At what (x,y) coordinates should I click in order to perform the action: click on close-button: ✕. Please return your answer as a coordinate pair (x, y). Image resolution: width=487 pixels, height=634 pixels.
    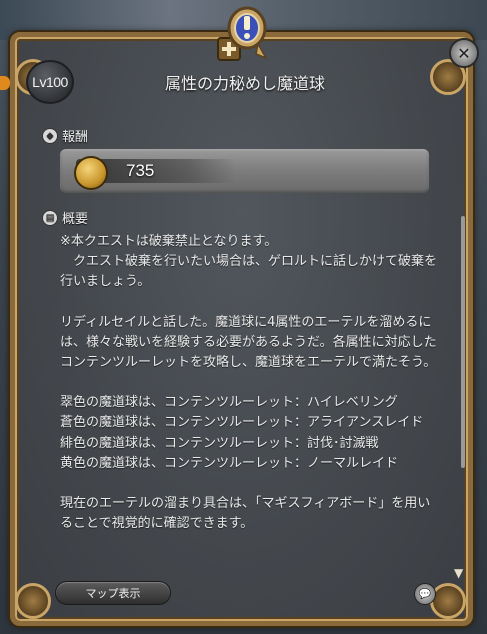
    Looking at the image, I should click on (464, 53).